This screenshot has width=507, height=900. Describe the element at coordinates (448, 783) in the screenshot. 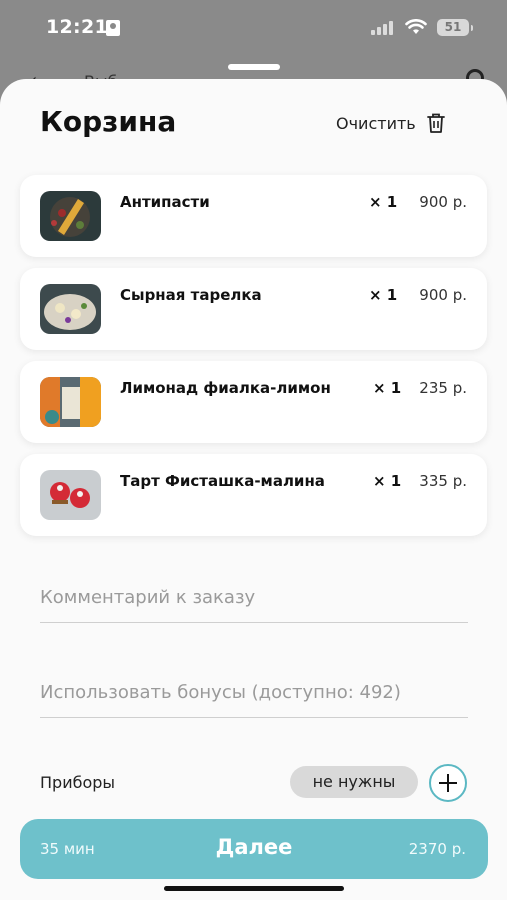

I see `add-cutlery-button` at that location.